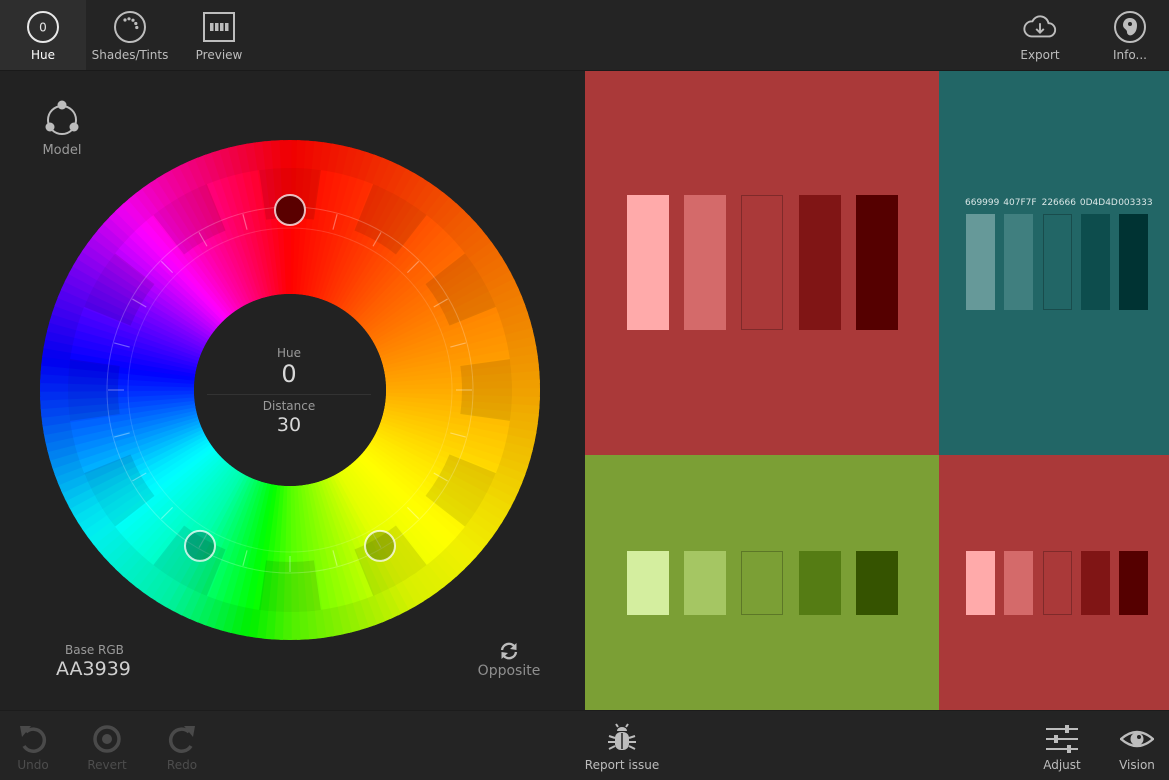 The width and height of the screenshot is (1169, 780). I want to click on tertiary-color-tile, so click(762, 582).